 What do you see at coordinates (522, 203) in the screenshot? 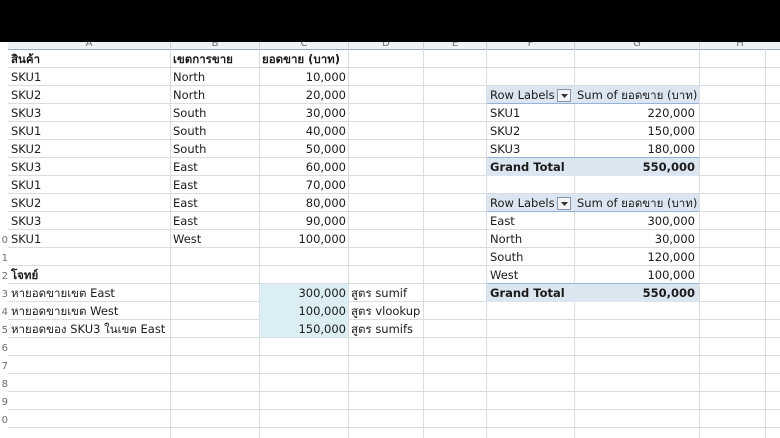
I see `pivot2-row-labels: Row Labels` at bounding box center [522, 203].